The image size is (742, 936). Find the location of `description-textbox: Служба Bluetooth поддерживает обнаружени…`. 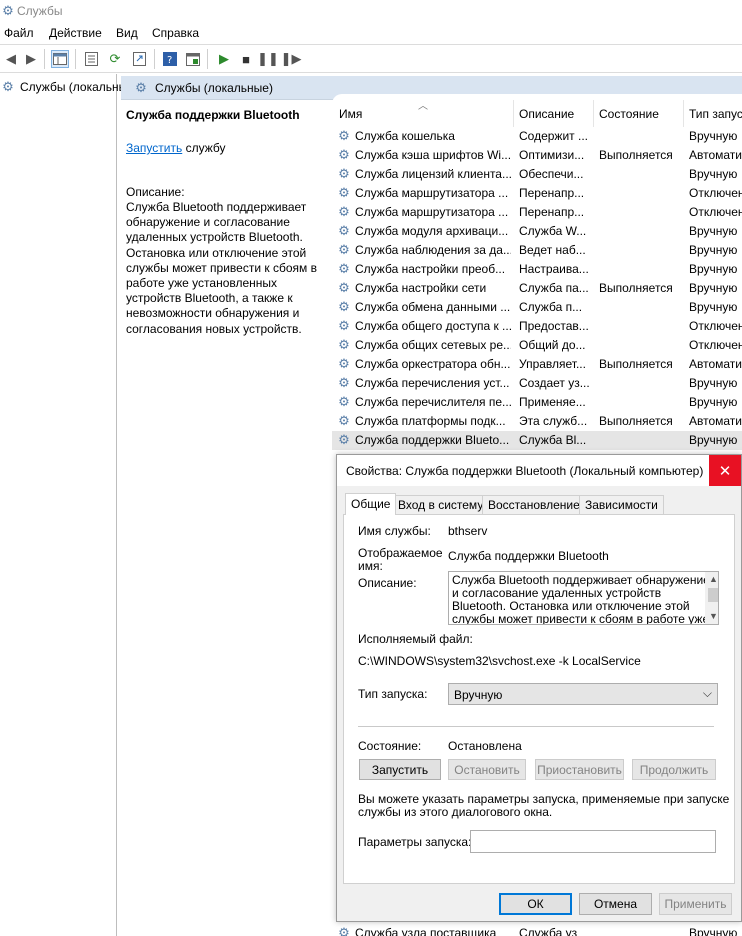

description-textbox: Служба Bluetooth поддерживает обнаружени… is located at coordinates (583, 598).